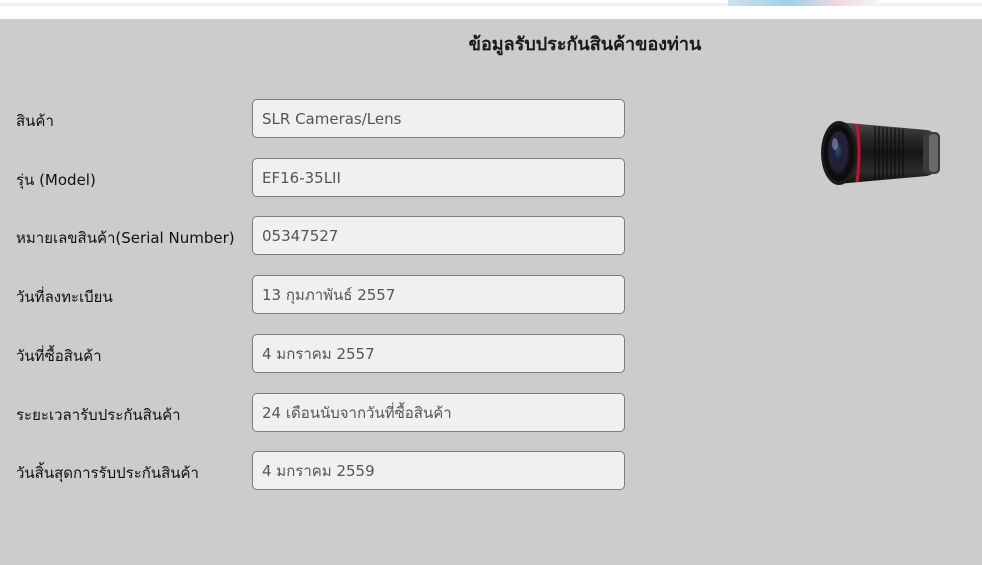 This screenshot has width=982, height=565. What do you see at coordinates (438, 294) in the screenshot?
I see `registration-date-field` at bounding box center [438, 294].